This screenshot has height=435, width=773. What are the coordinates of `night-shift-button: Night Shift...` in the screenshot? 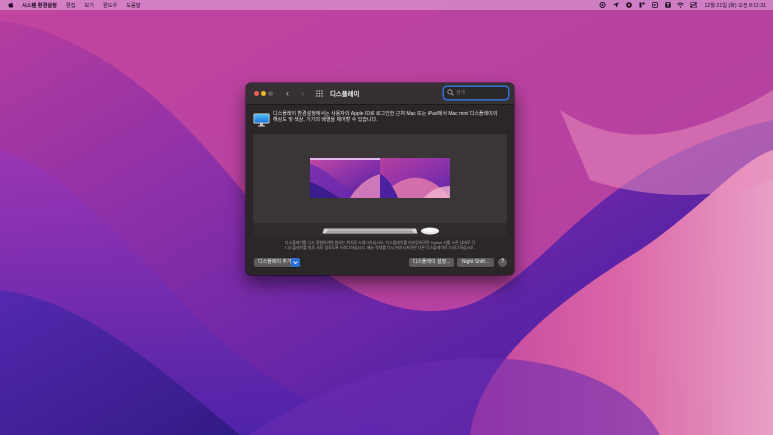 It's located at (475, 262).